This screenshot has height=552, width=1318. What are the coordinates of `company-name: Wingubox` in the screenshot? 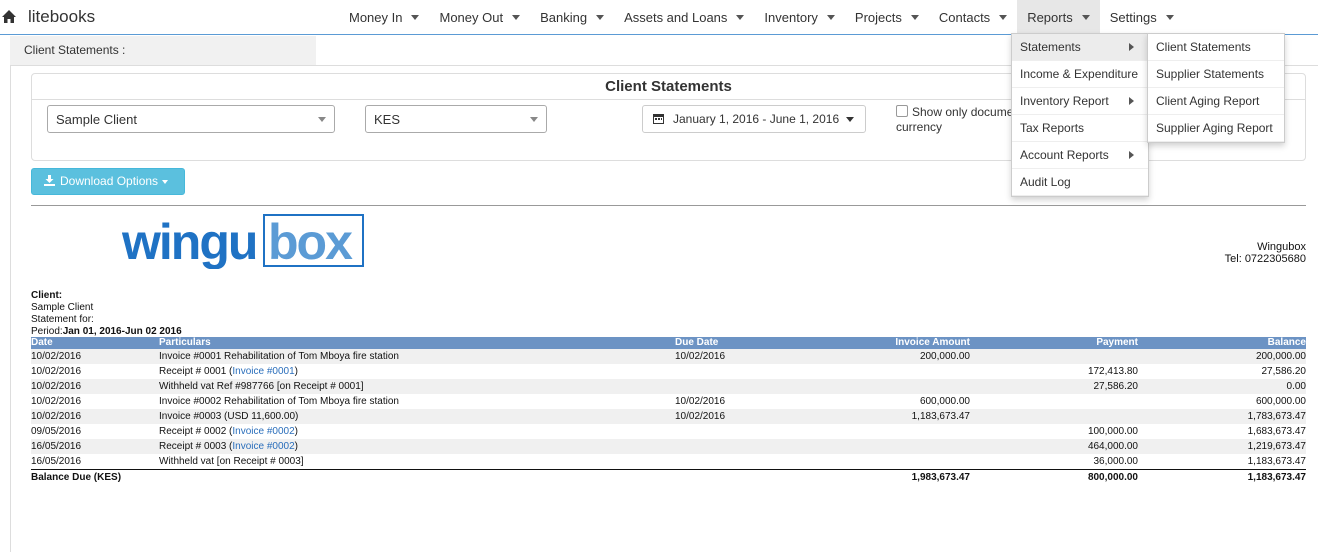 It's located at (1281, 247).